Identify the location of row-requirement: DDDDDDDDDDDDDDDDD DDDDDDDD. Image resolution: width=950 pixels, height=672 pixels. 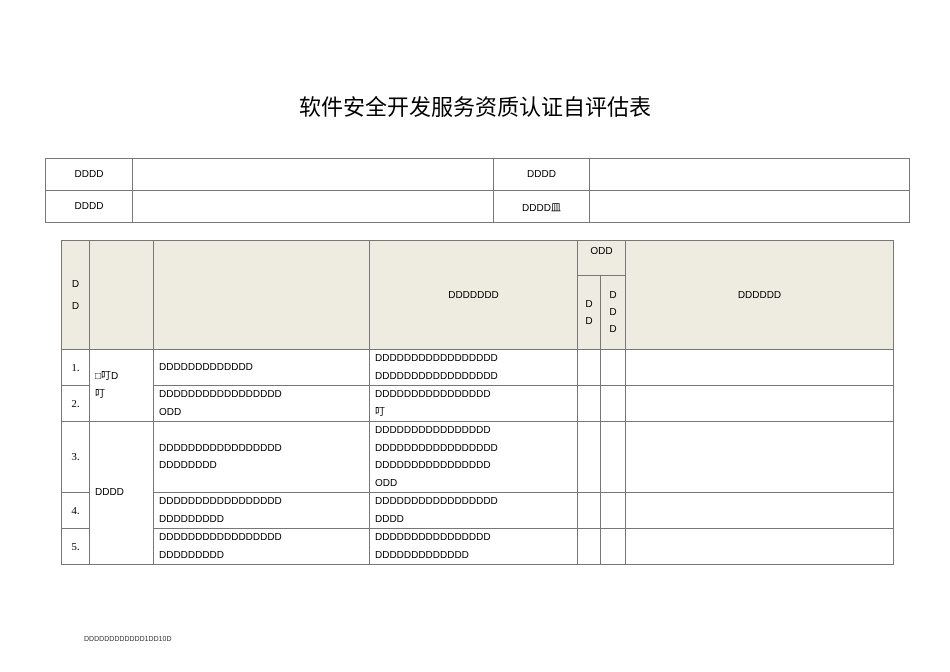
(261, 457).